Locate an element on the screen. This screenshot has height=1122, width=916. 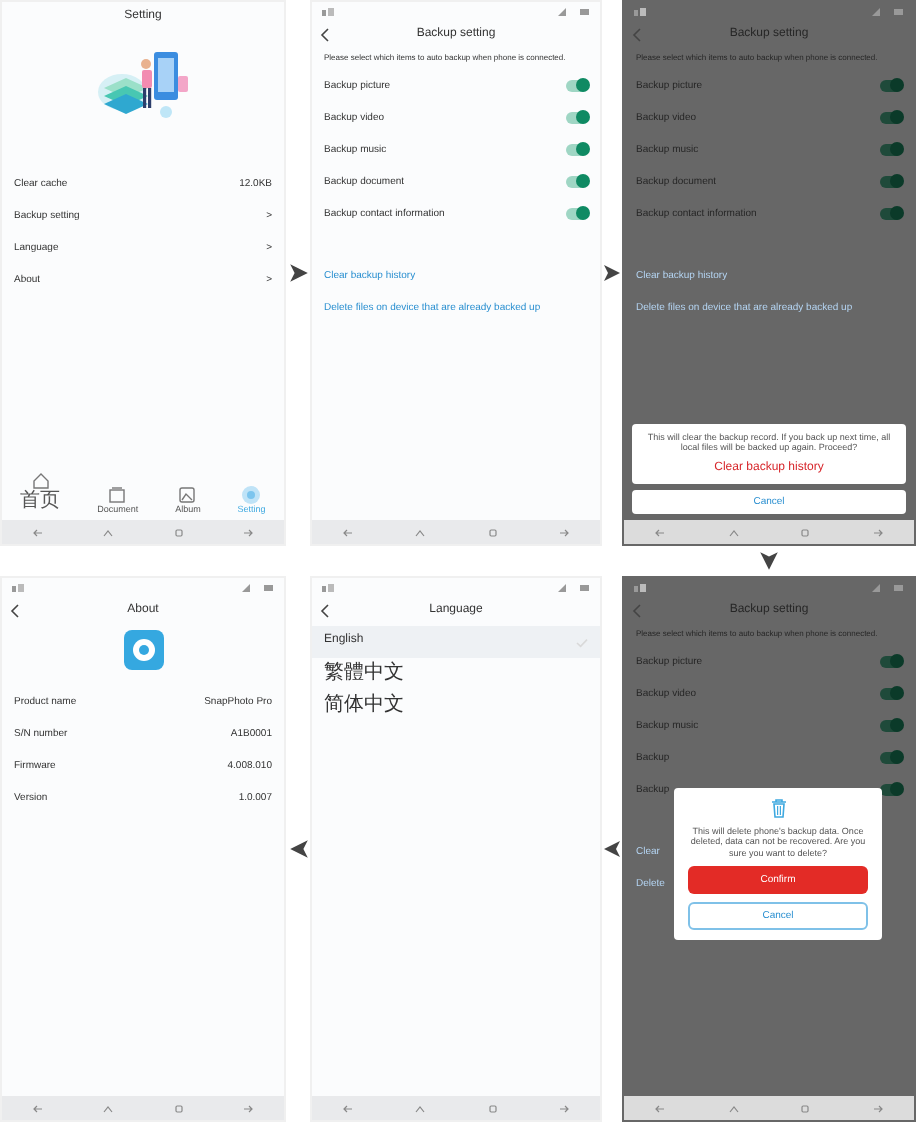
house-icon is located at coordinates (40, 481).